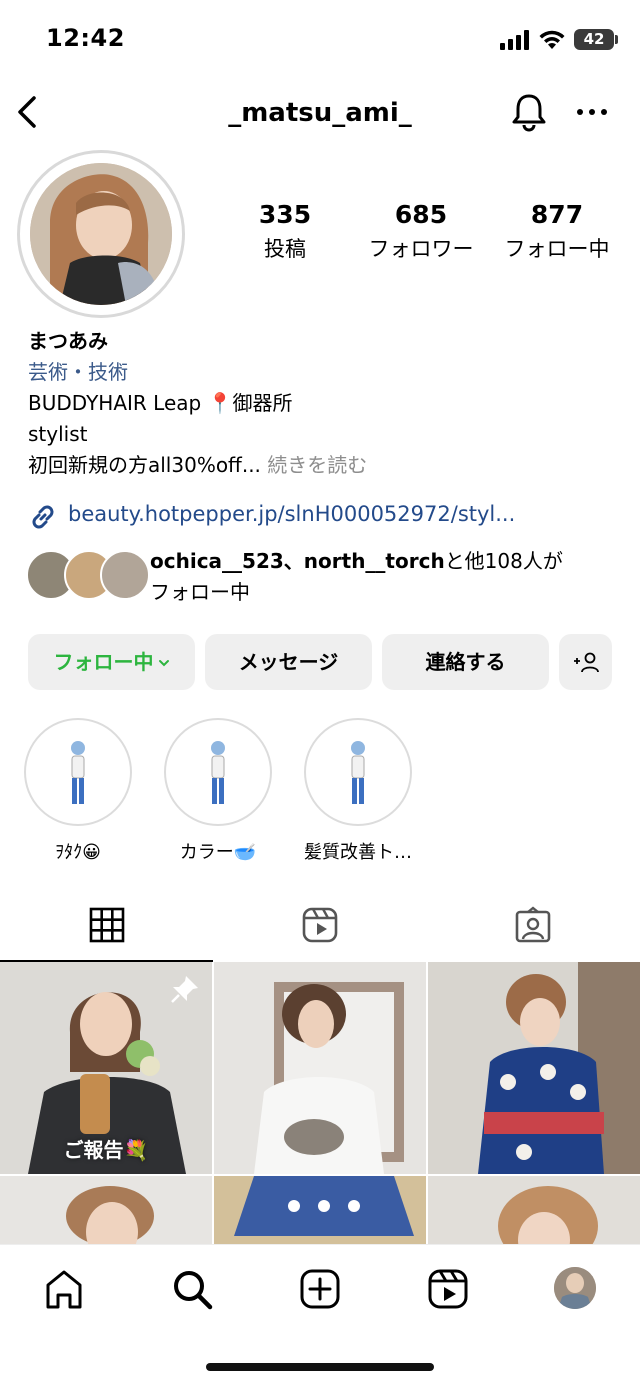  Describe the element at coordinates (64, 1289) in the screenshot. I see `home-icon` at that location.